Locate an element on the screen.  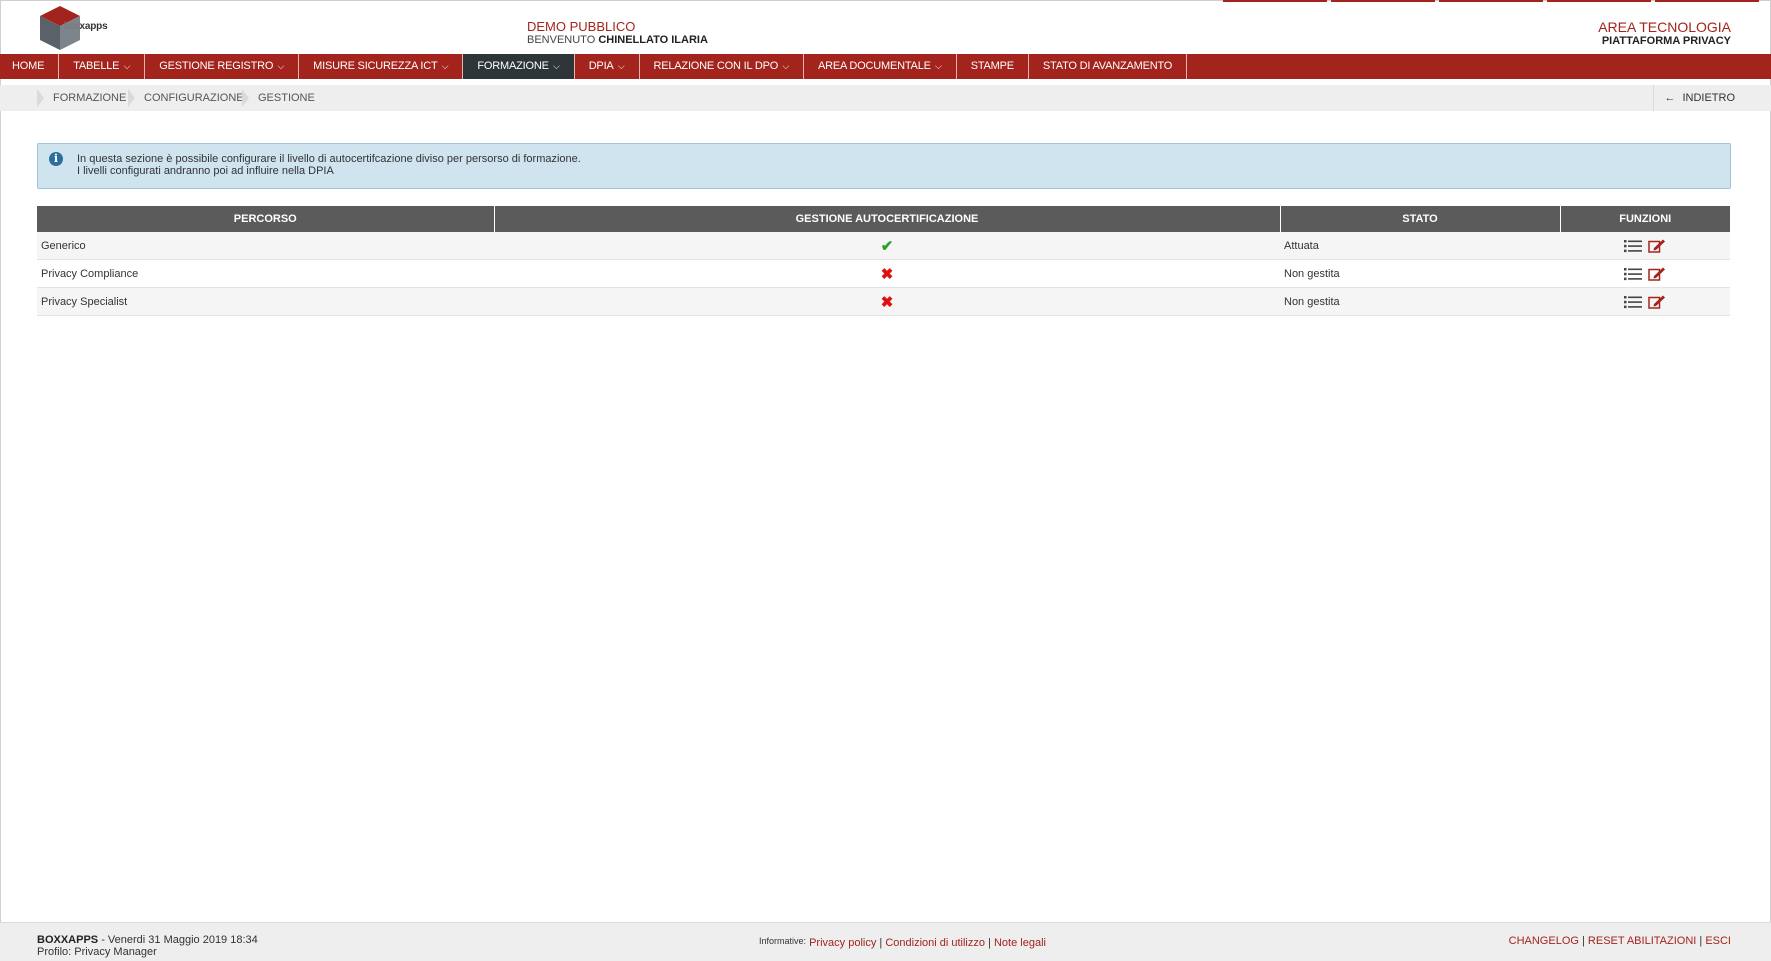
footer-datetime: - Venerdi 31 Maggio 2019 18:34 is located at coordinates (178, 940).